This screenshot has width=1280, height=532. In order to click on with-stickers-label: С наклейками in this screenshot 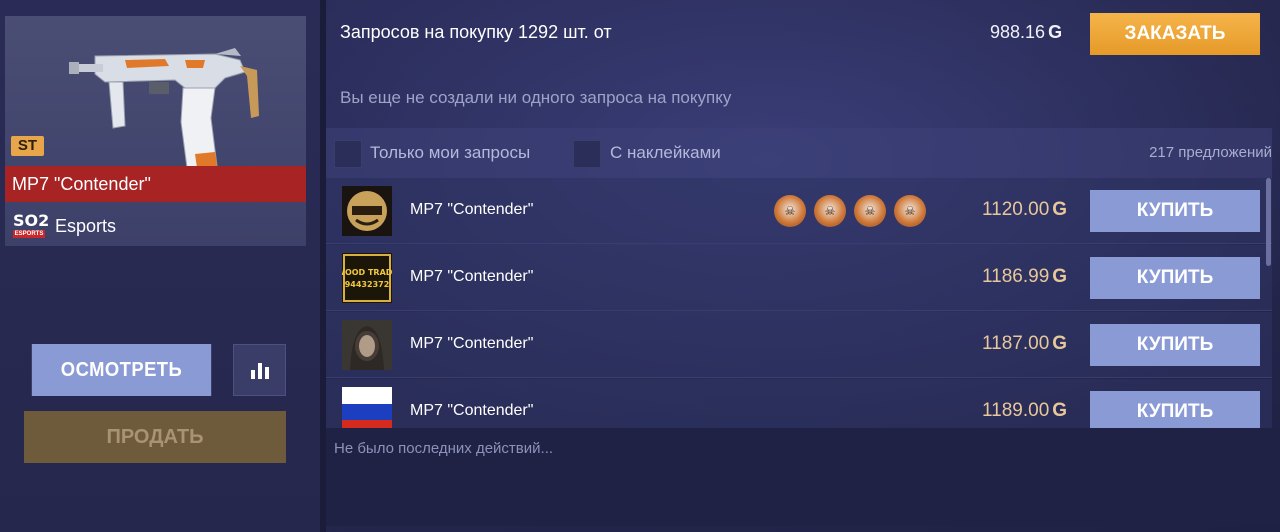, I will do `click(665, 153)`.